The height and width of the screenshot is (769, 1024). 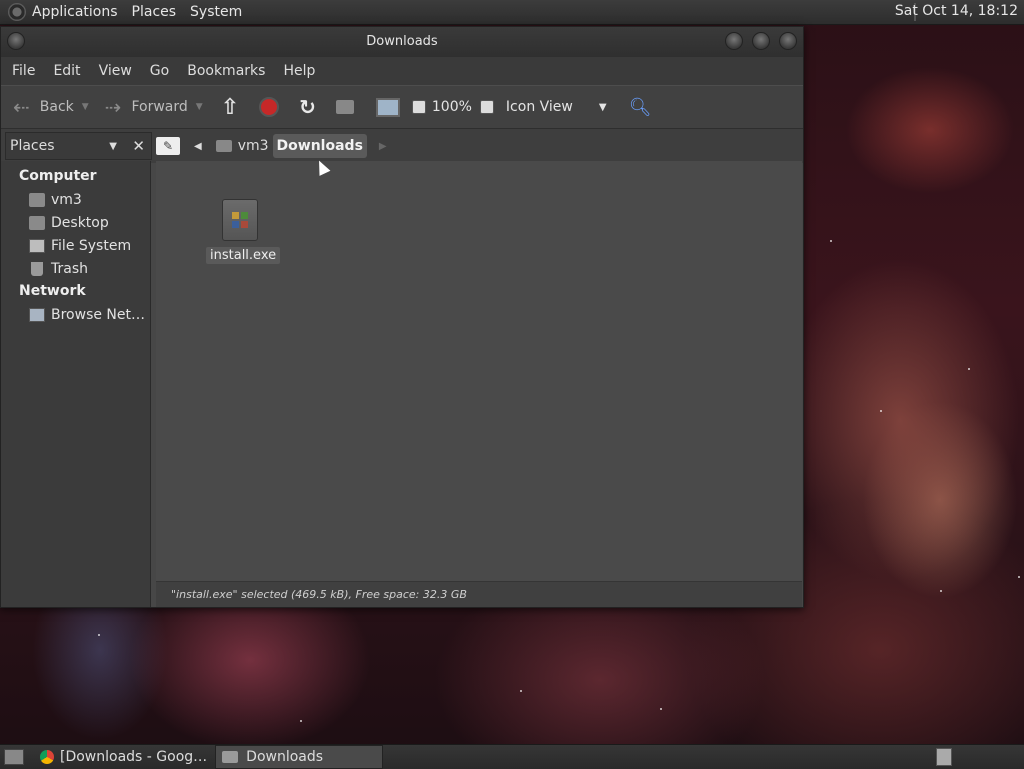 What do you see at coordinates (402, 71) in the screenshot?
I see `menubar: File Edit View Go Bookmarks Help` at bounding box center [402, 71].